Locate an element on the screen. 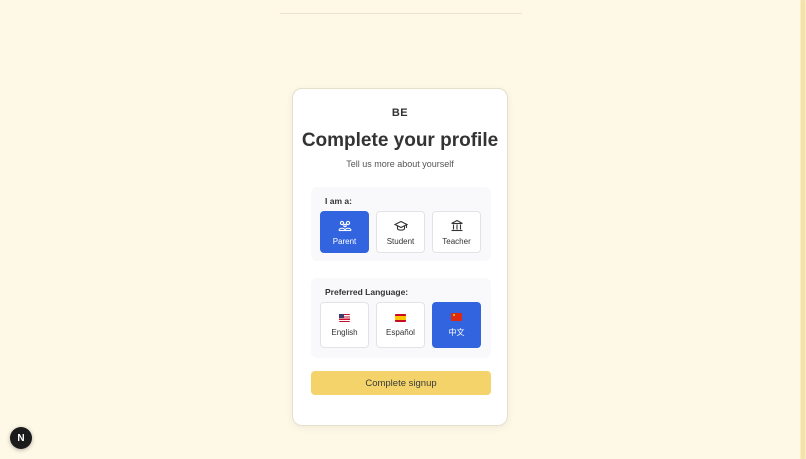 The height and width of the screenshot is (459, 806). scrollbar is located at coordinates (803, 229).